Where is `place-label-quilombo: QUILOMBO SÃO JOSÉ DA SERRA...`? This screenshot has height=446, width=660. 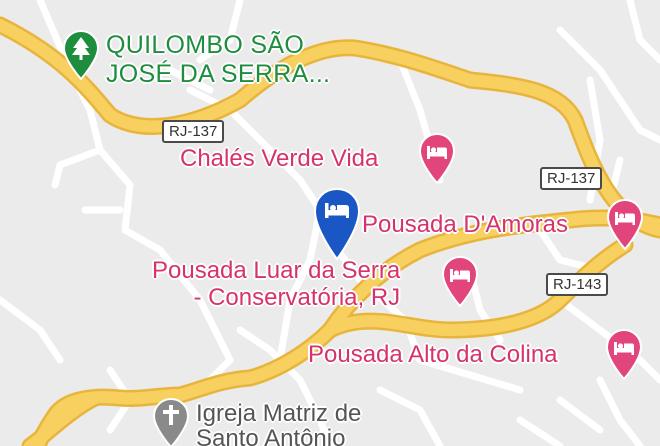 place-label-quilombo: QUILOMBO SÃO JOSÉ DA SERRA... is located at coordinates (218, 60).